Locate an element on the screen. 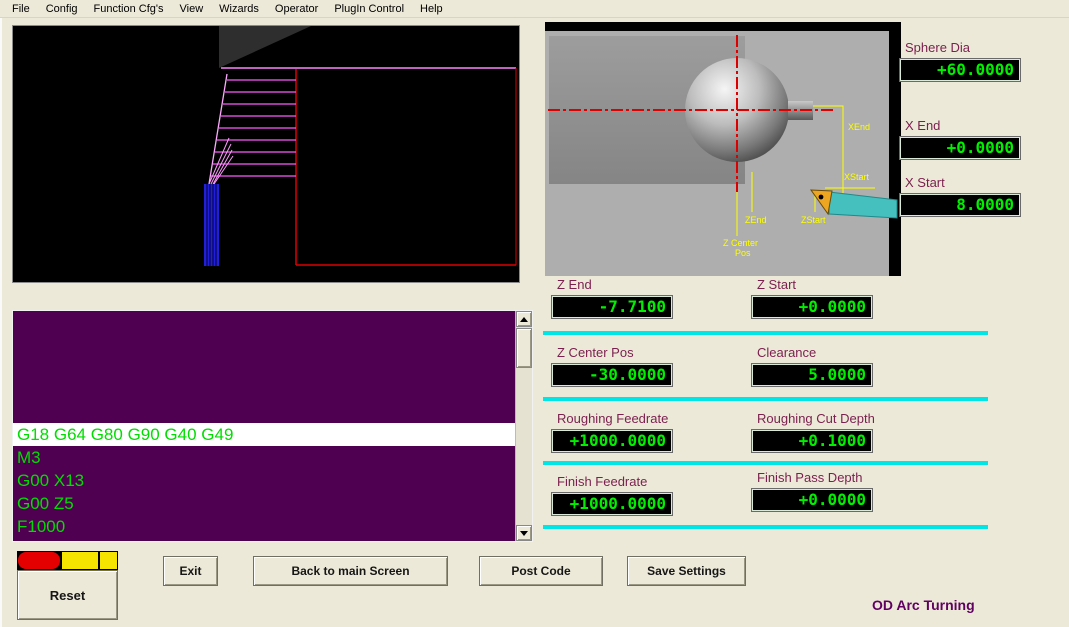 This screenshot has height=627, width=1069. diagram-label-z-start: ZStart is located at coordinates (813, 220).